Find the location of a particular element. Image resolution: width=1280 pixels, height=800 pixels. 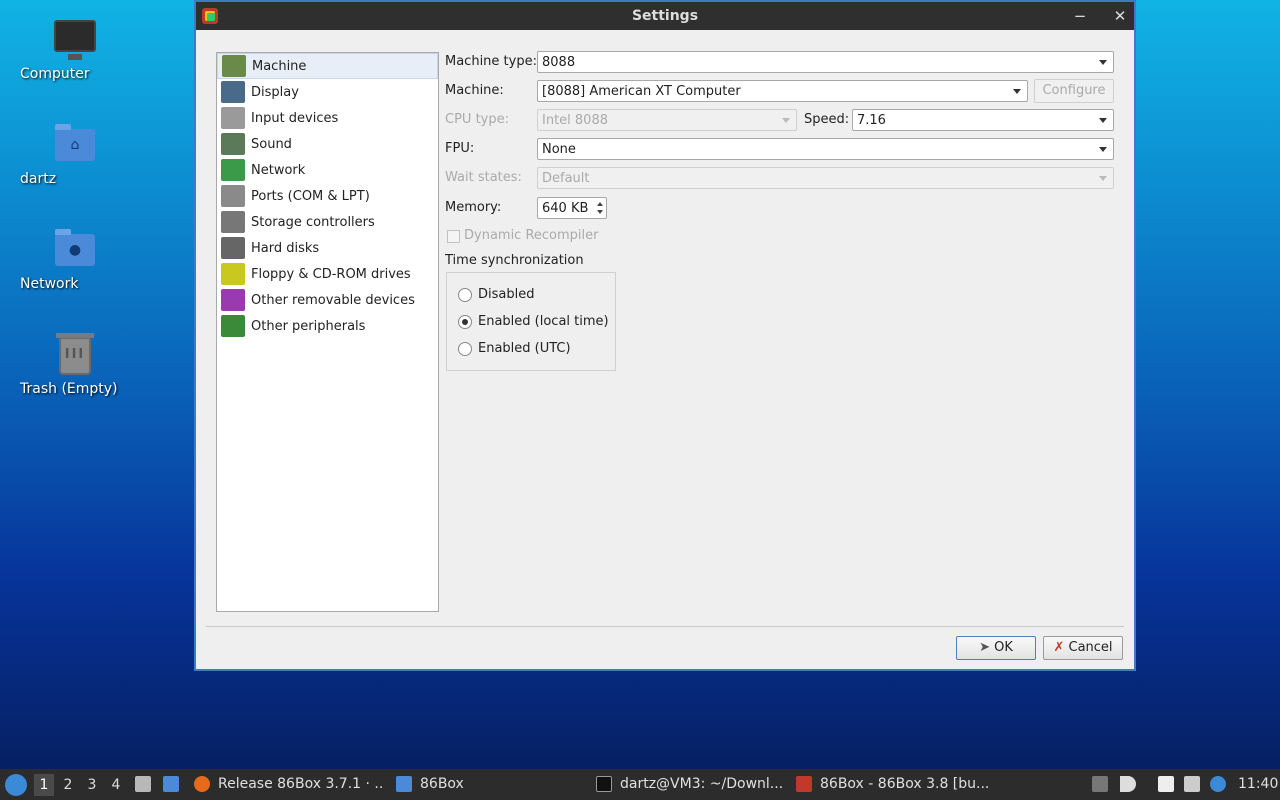

volume-icon is located at coordinates (1128, 784).